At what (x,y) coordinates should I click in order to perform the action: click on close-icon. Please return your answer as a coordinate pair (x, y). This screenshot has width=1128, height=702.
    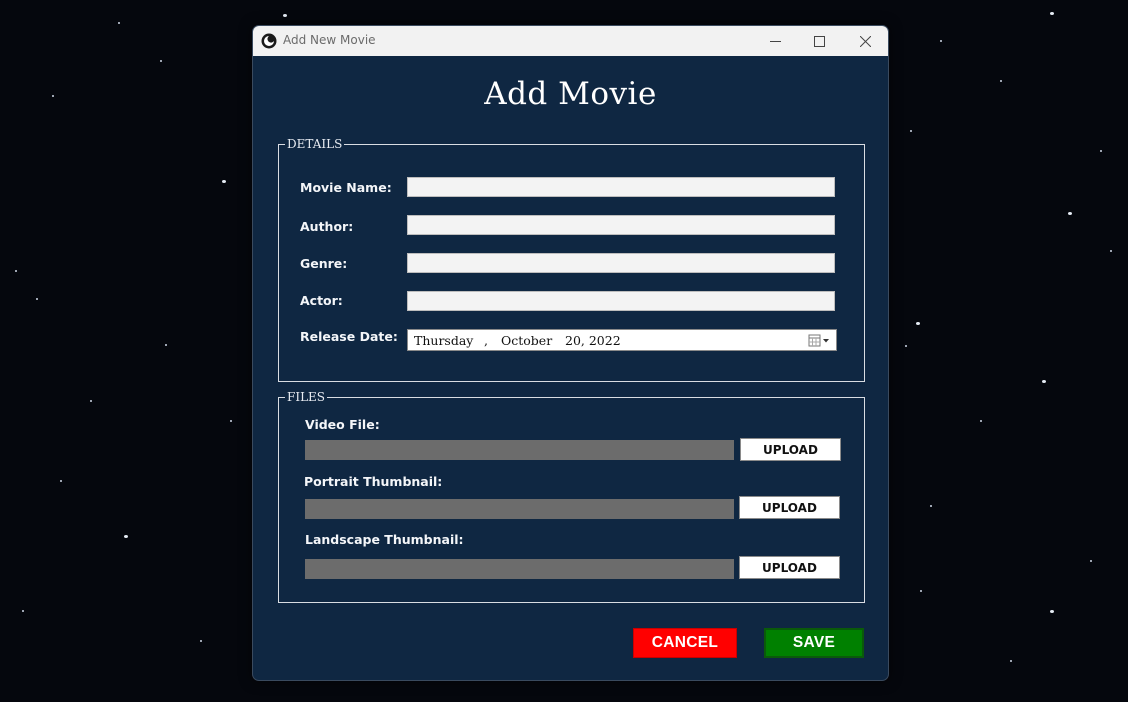
    Looking at the image, I should click on (865, 41).